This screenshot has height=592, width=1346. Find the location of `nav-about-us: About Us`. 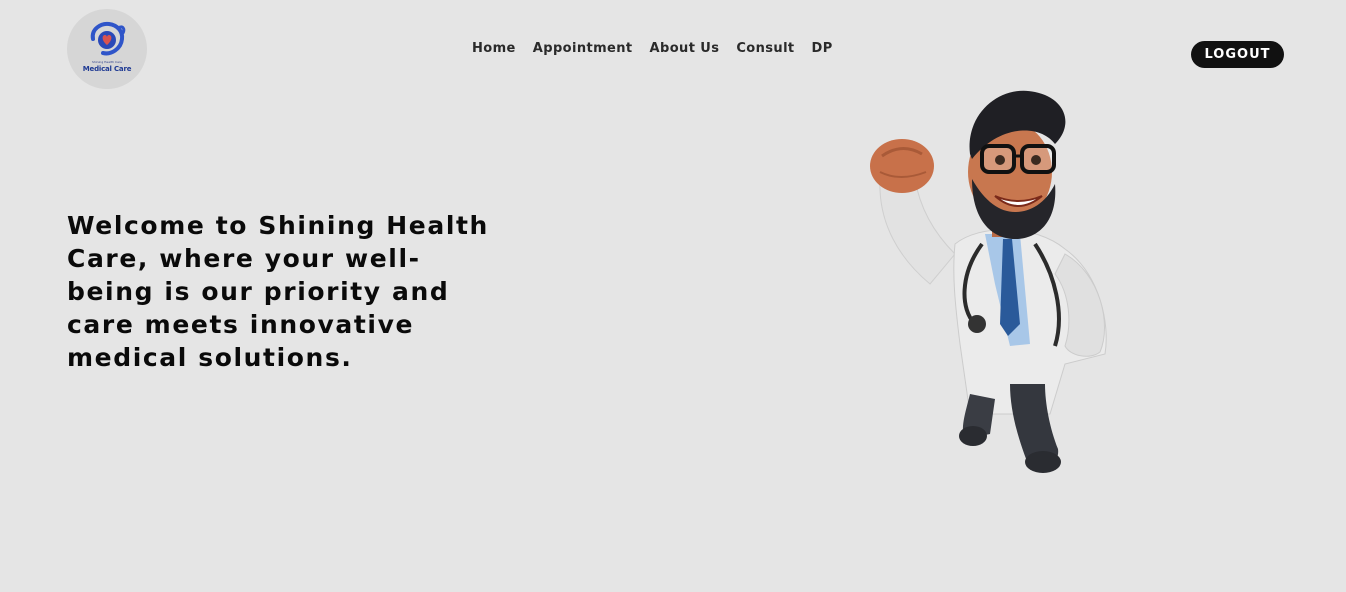

nav-about-us: About Us is located at coordinates (685, 48).